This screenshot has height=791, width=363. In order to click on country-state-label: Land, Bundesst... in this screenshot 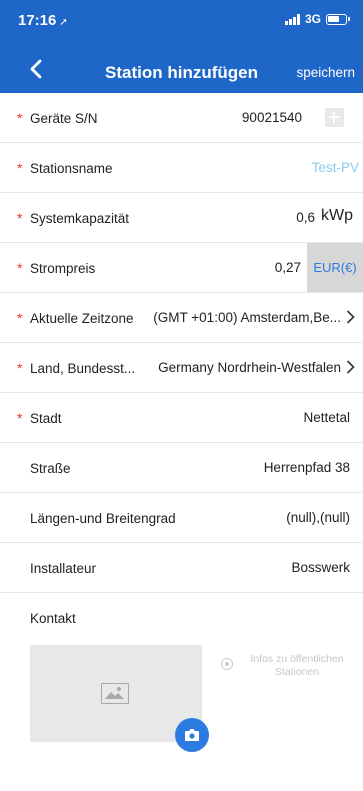, I will do `click(83, 368)`.